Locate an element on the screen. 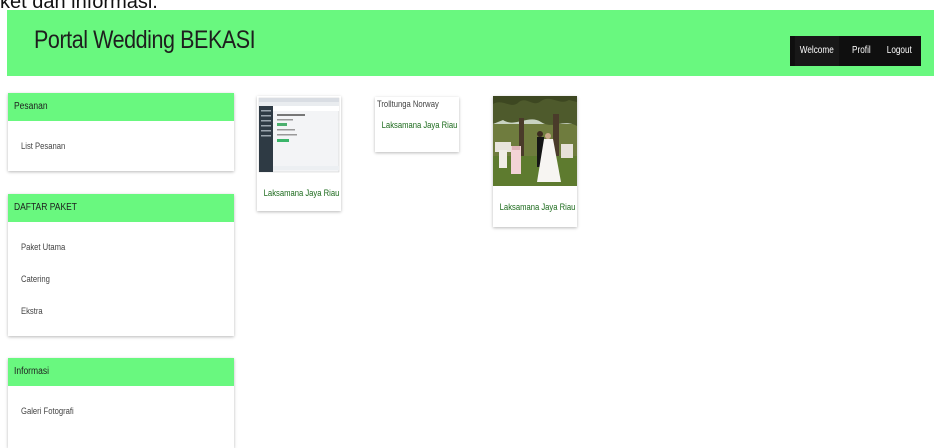 The height and width of the screenshot is (448, 941). link-paket-utama: Paket Utama is located at coordinates (121, 247).